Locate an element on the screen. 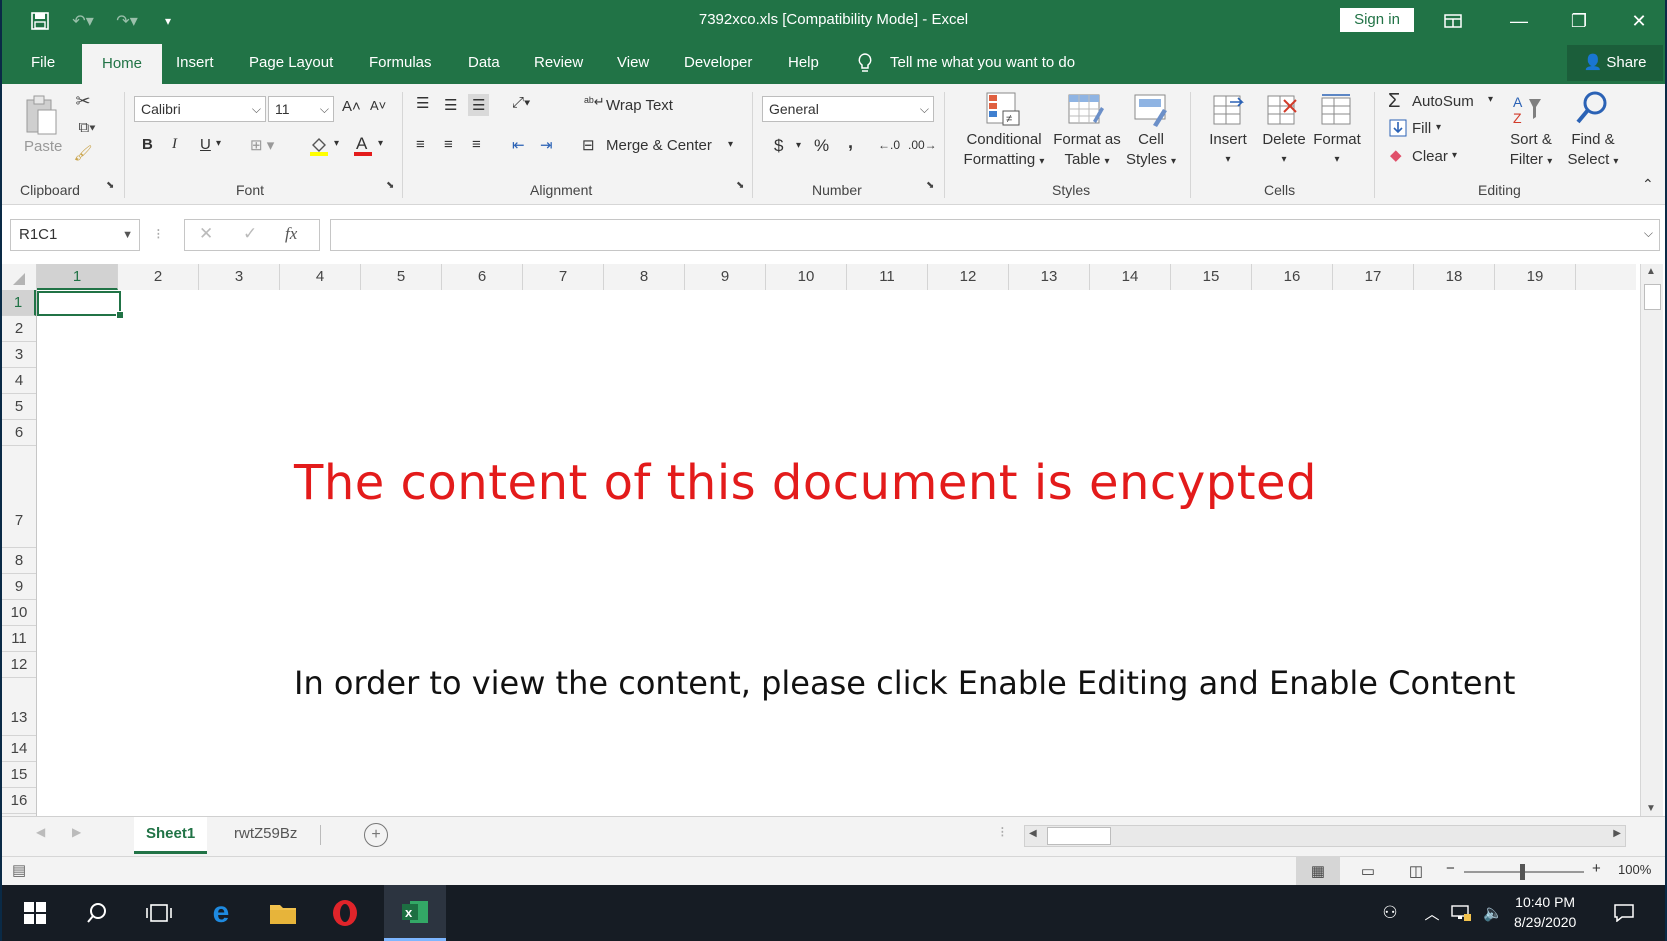  row-header: 3 is located at coordinates (19, 355).